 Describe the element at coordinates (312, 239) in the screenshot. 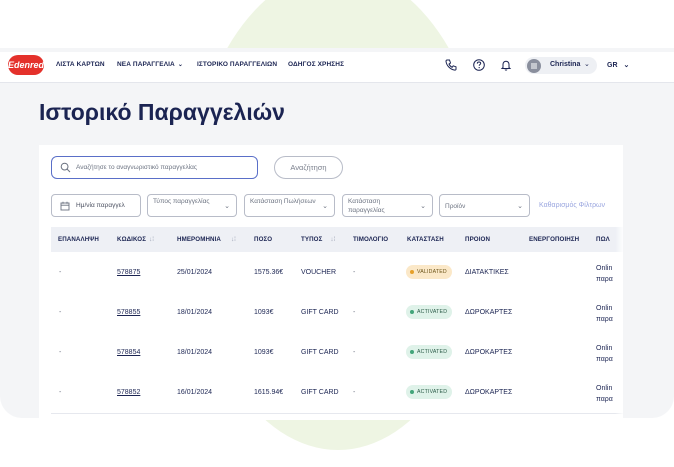

I see `column-header-type-label: ΤΥΠΟΣ` at that location.